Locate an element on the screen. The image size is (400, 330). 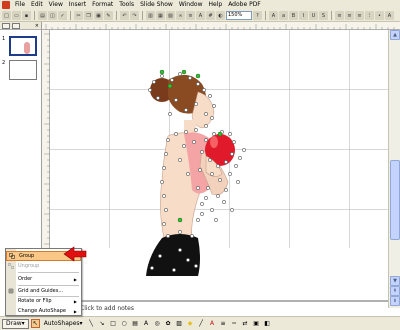
previous-slide-icon: ⇞ is located at coordinates (395, 291).